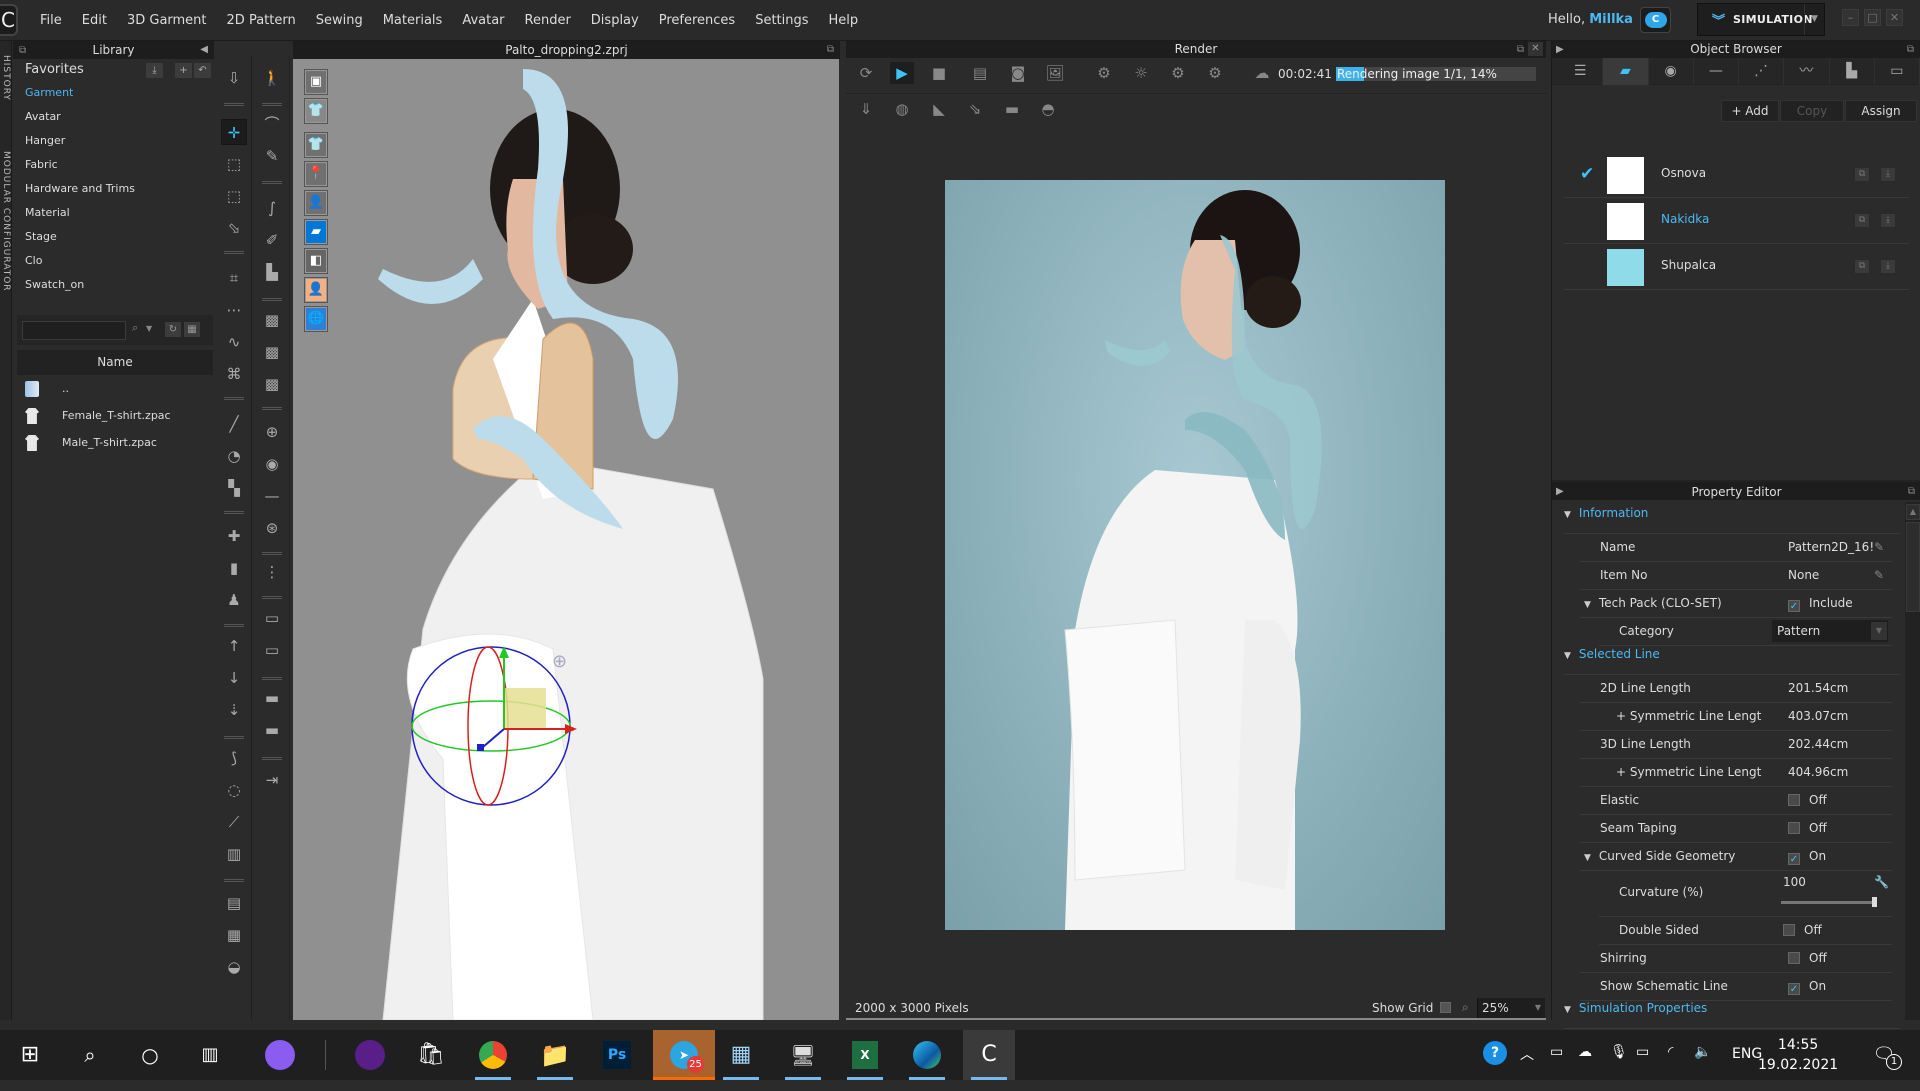 The image size is (1920, 1091). I want to click on maximize-button: □, so click(1872, 17).